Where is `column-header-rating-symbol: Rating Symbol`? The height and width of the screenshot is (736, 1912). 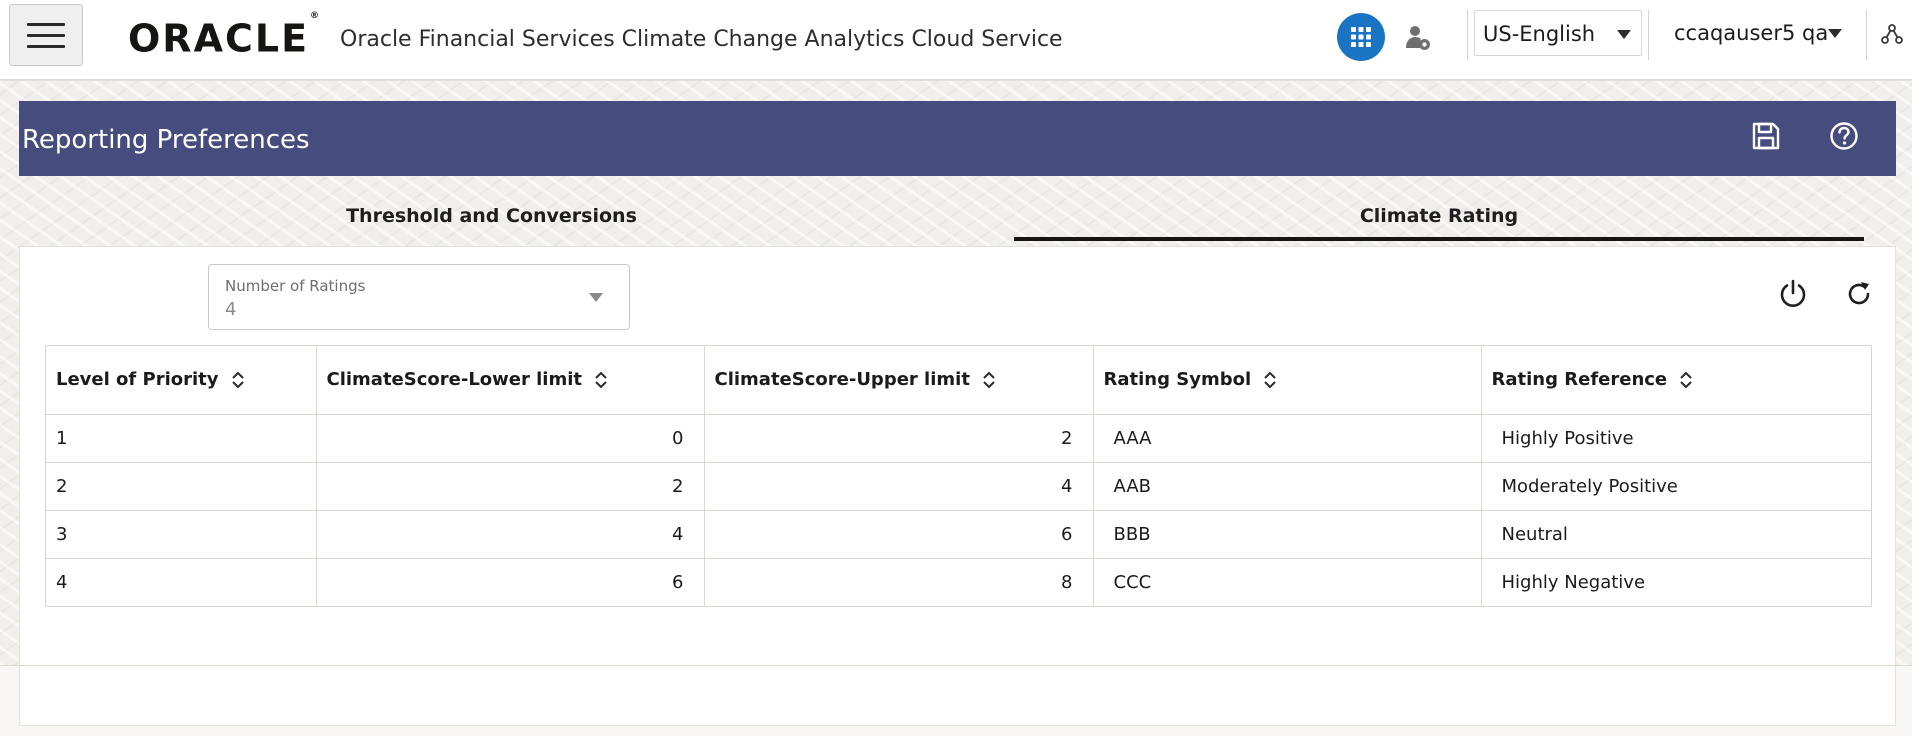
column-header-rating-symbol: Rating Symbol is located at coordinates (1287, 380).